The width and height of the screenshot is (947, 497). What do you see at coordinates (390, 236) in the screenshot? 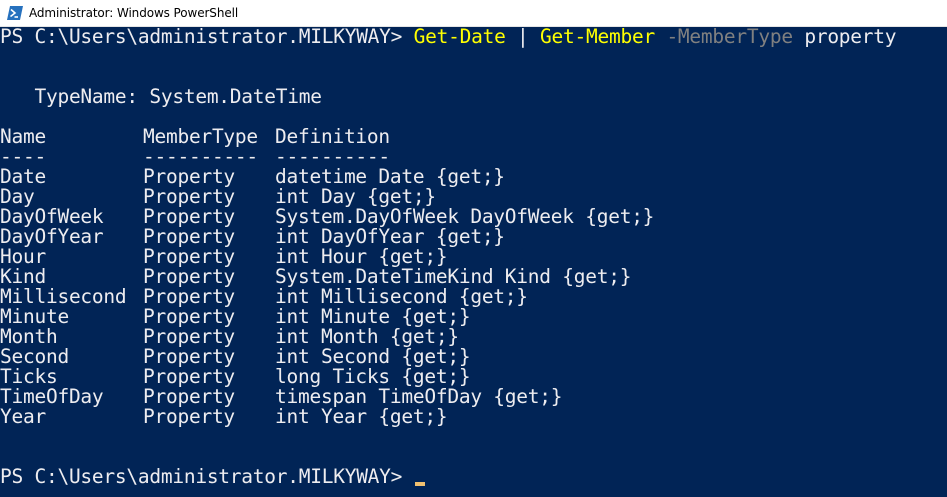
I see `row-definition: int DayOfYear {get;}` at bounding box center [390, 236].